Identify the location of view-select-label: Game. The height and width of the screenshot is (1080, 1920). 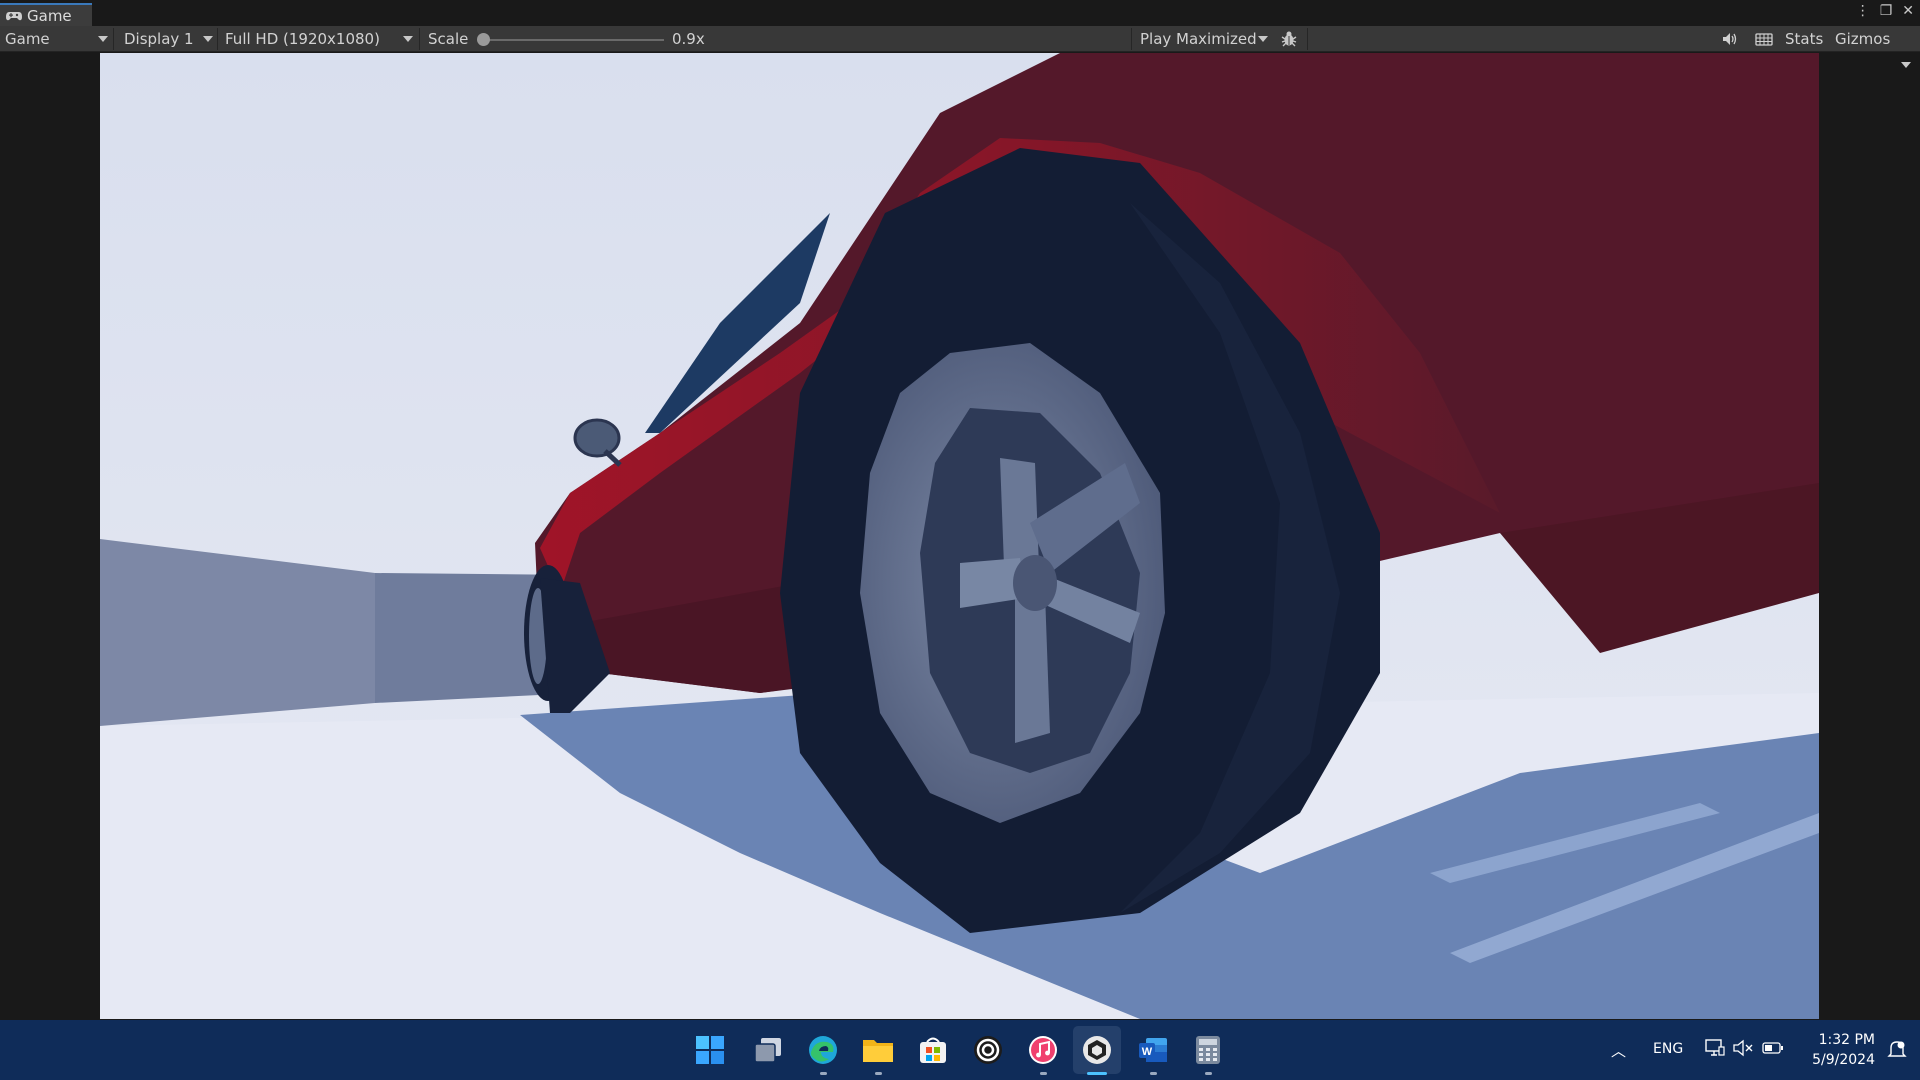
(27, 39).